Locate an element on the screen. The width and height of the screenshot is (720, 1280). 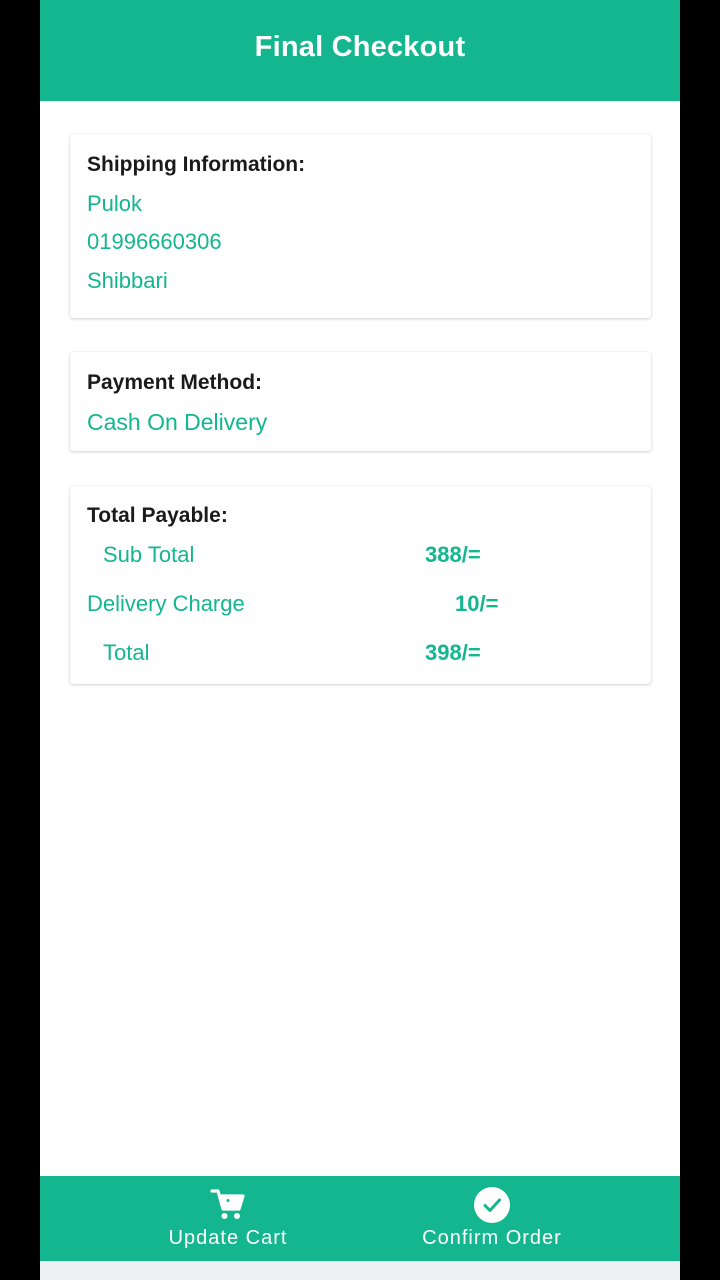
shipping-phone: 01996660306 is located at coordinates (154, 241).